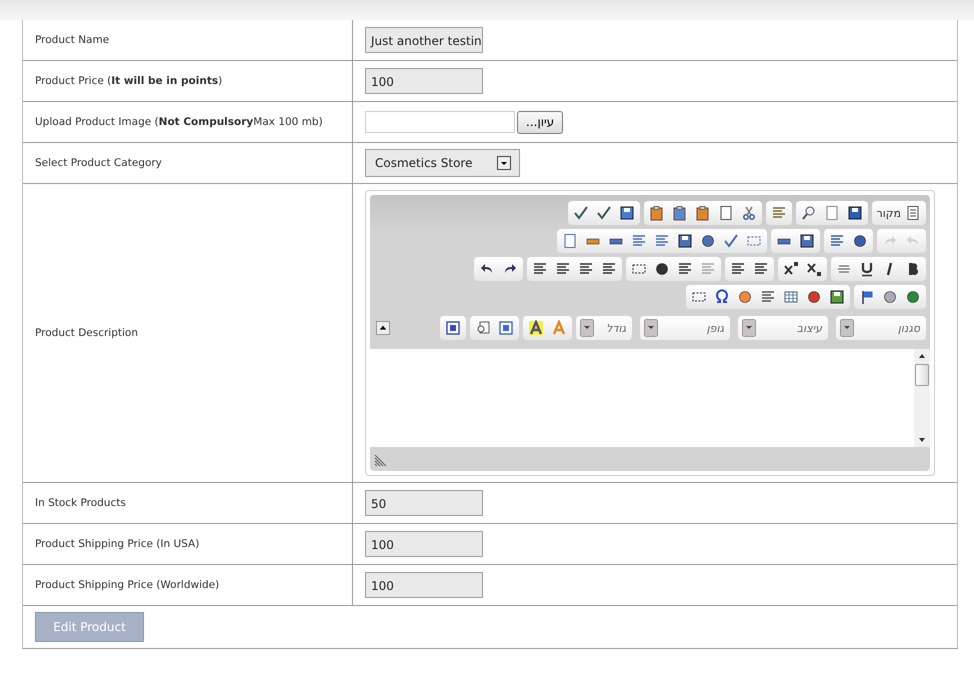  I want to click on field-label: Select Product Category, so click(98, 163).